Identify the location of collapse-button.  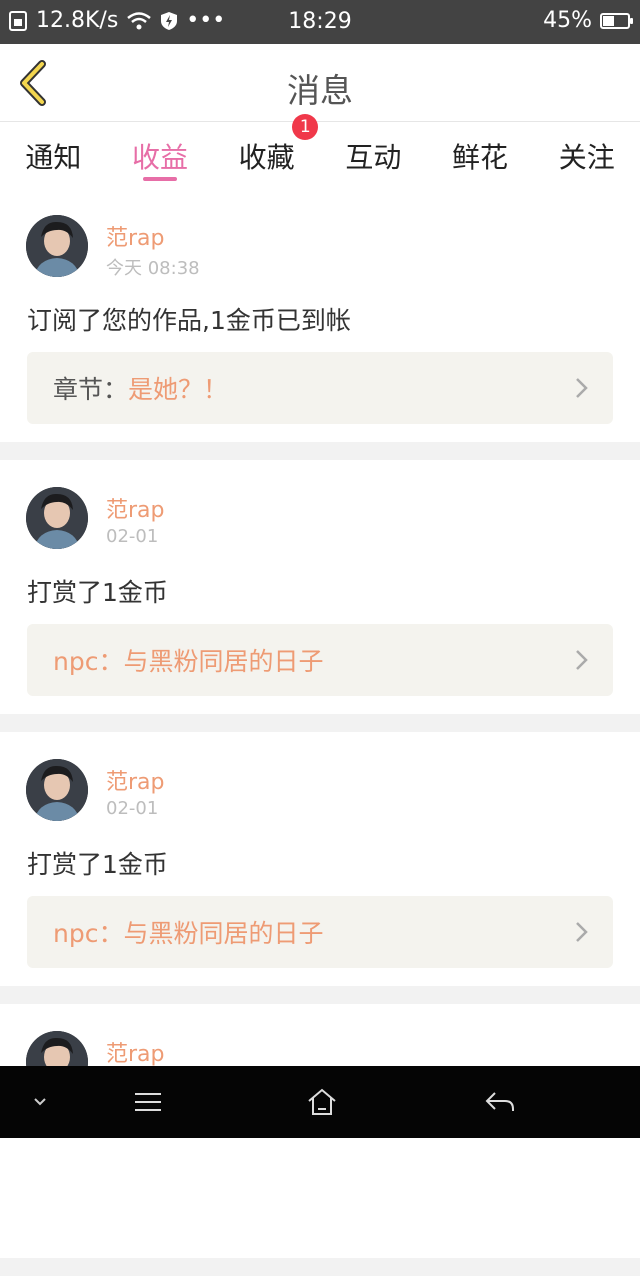
(40, 1102).